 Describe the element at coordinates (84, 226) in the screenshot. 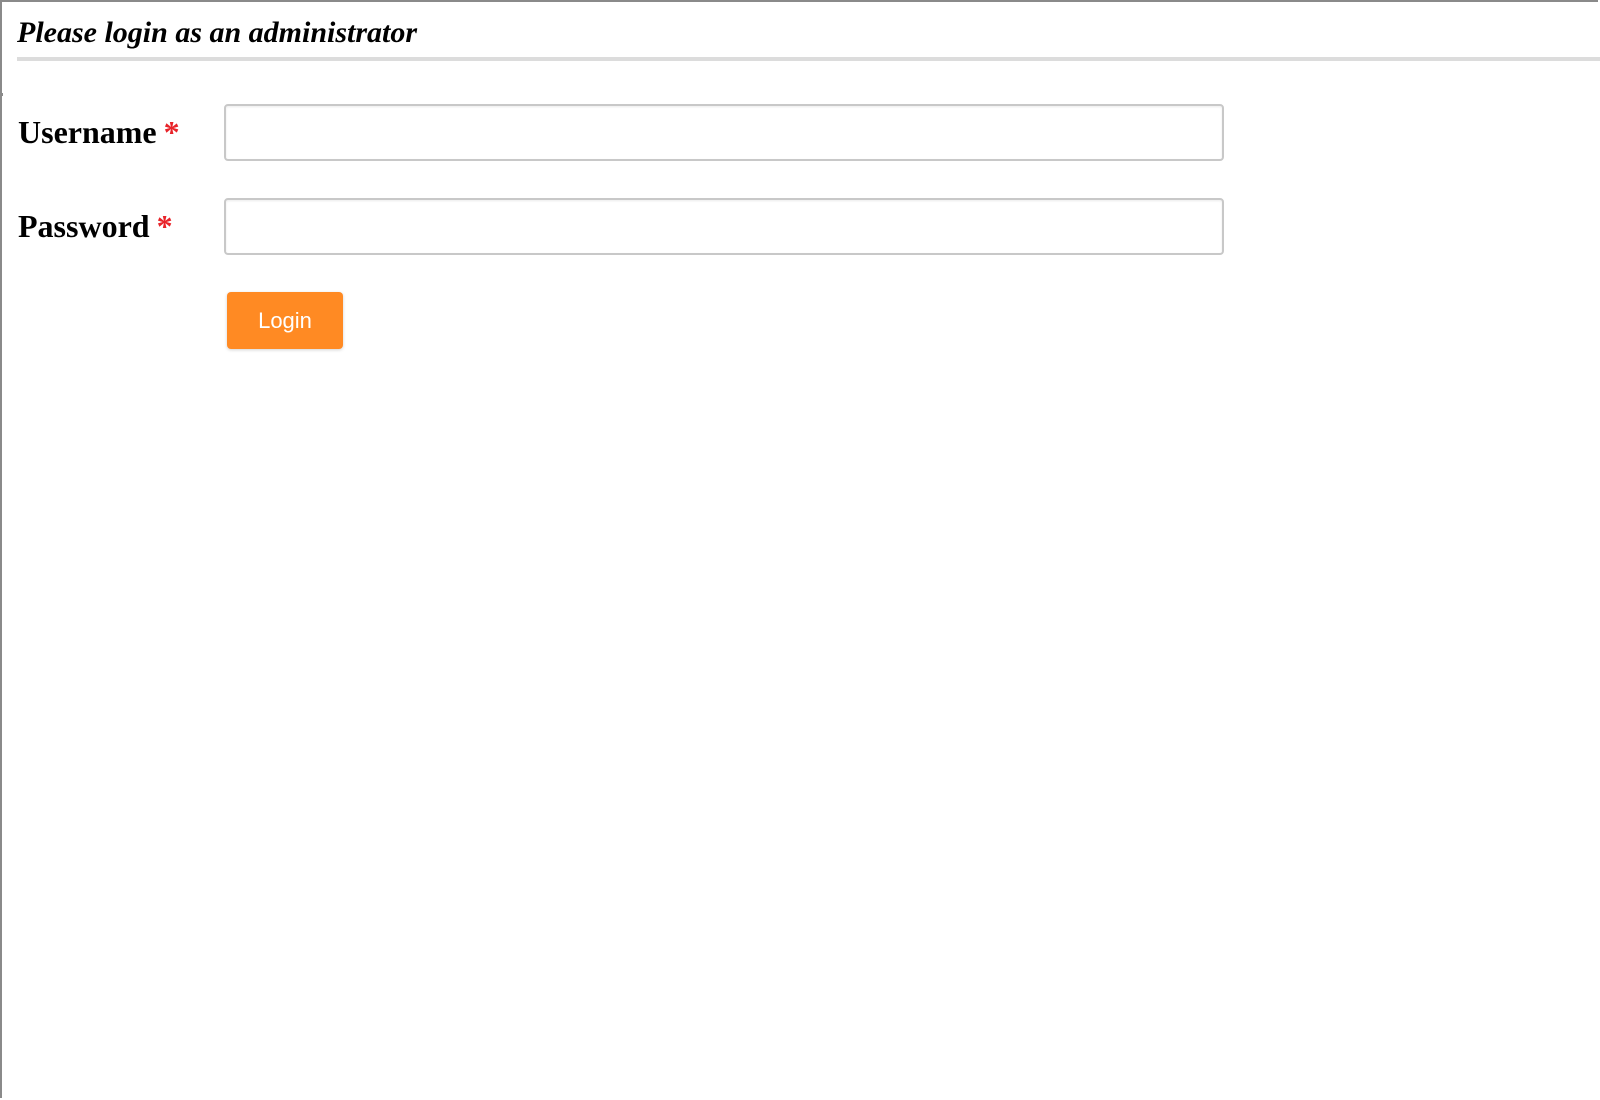

I see `password-label-text: Password` at that location.